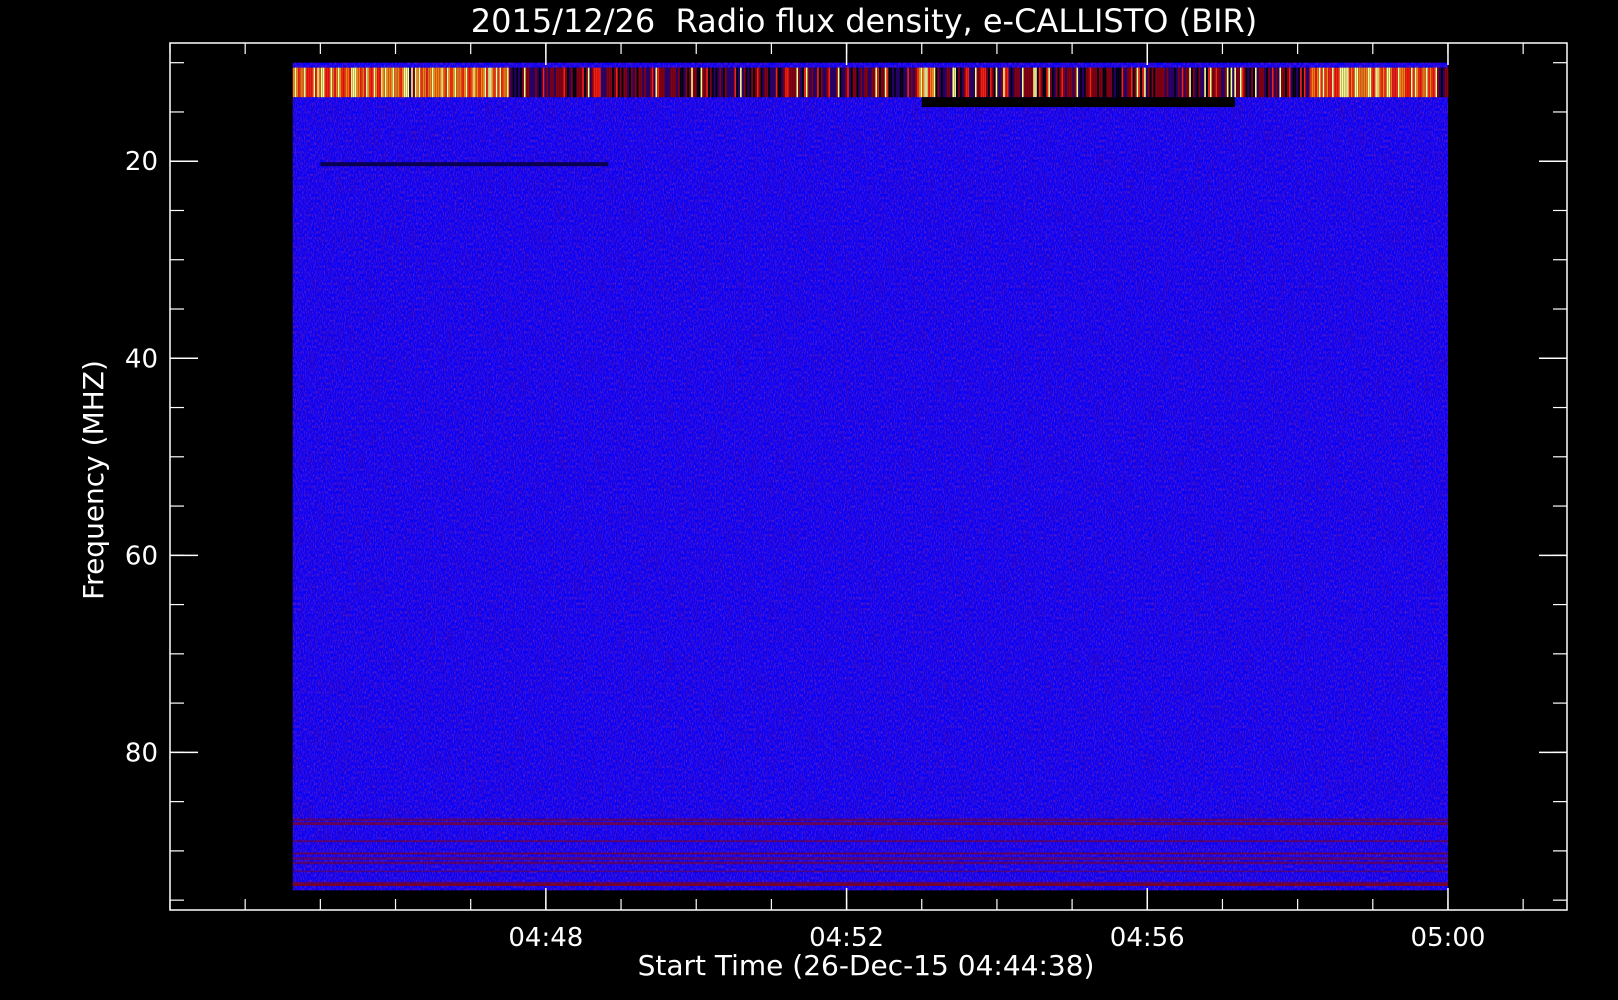  What do you see at coordinates (1078, 102) in the screenshot?
I see `dark-cutoff` at bounding box center [1078, 102].